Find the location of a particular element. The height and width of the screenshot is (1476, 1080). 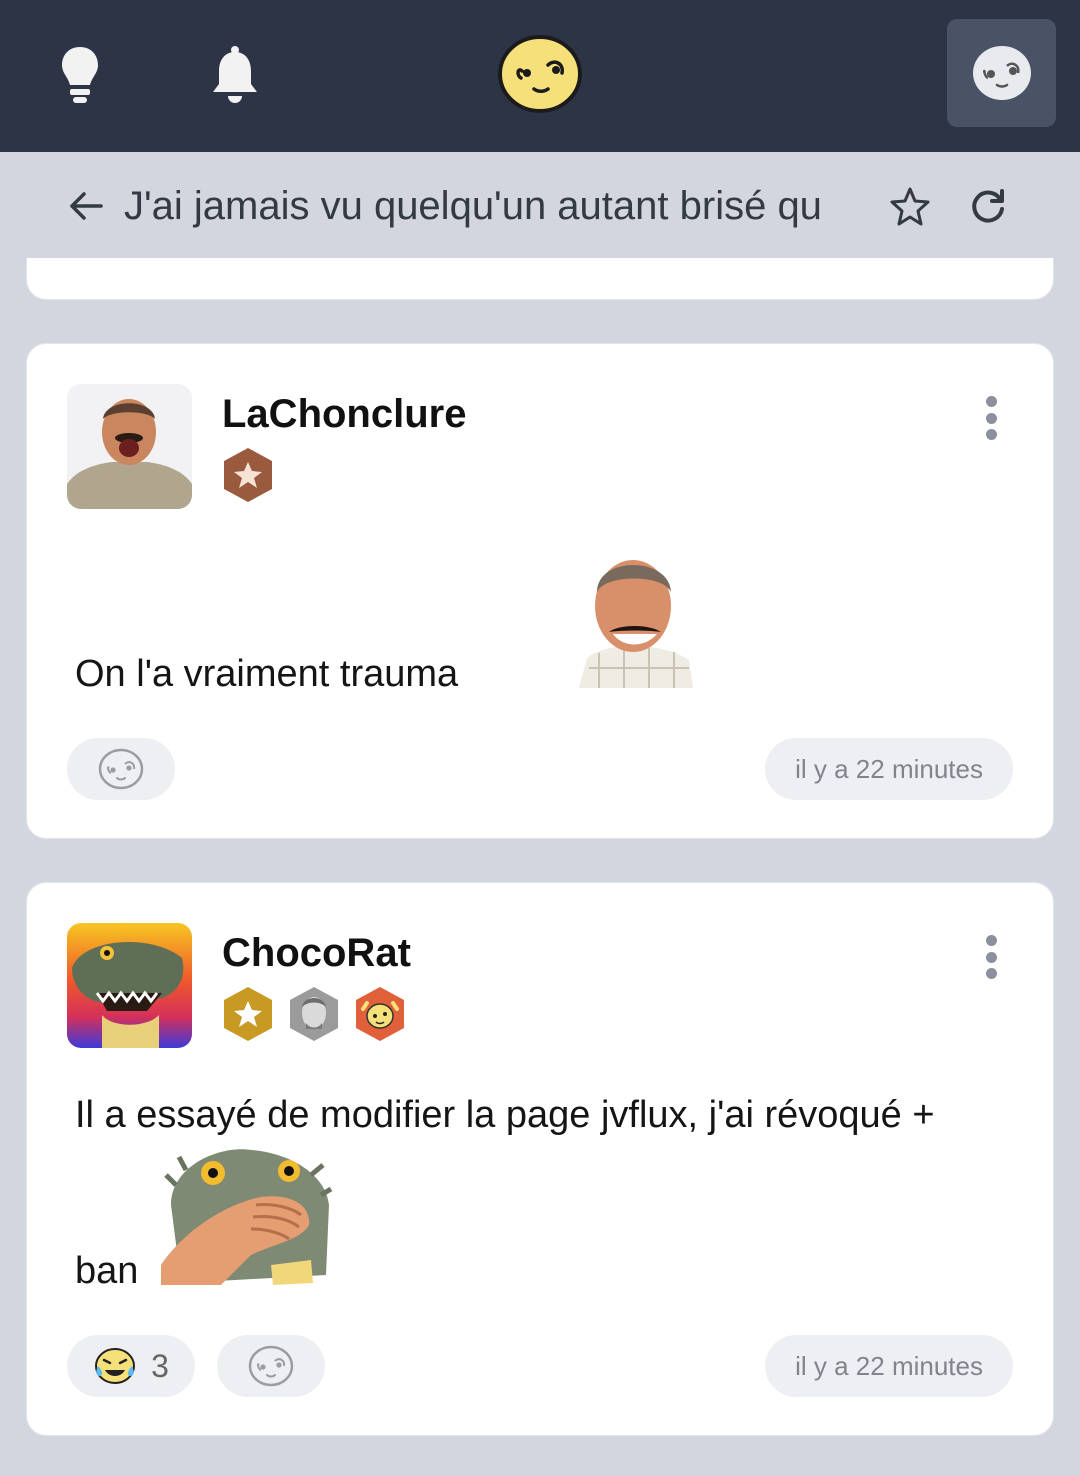

lightbulb-icon is located at coordinates (80, 75).